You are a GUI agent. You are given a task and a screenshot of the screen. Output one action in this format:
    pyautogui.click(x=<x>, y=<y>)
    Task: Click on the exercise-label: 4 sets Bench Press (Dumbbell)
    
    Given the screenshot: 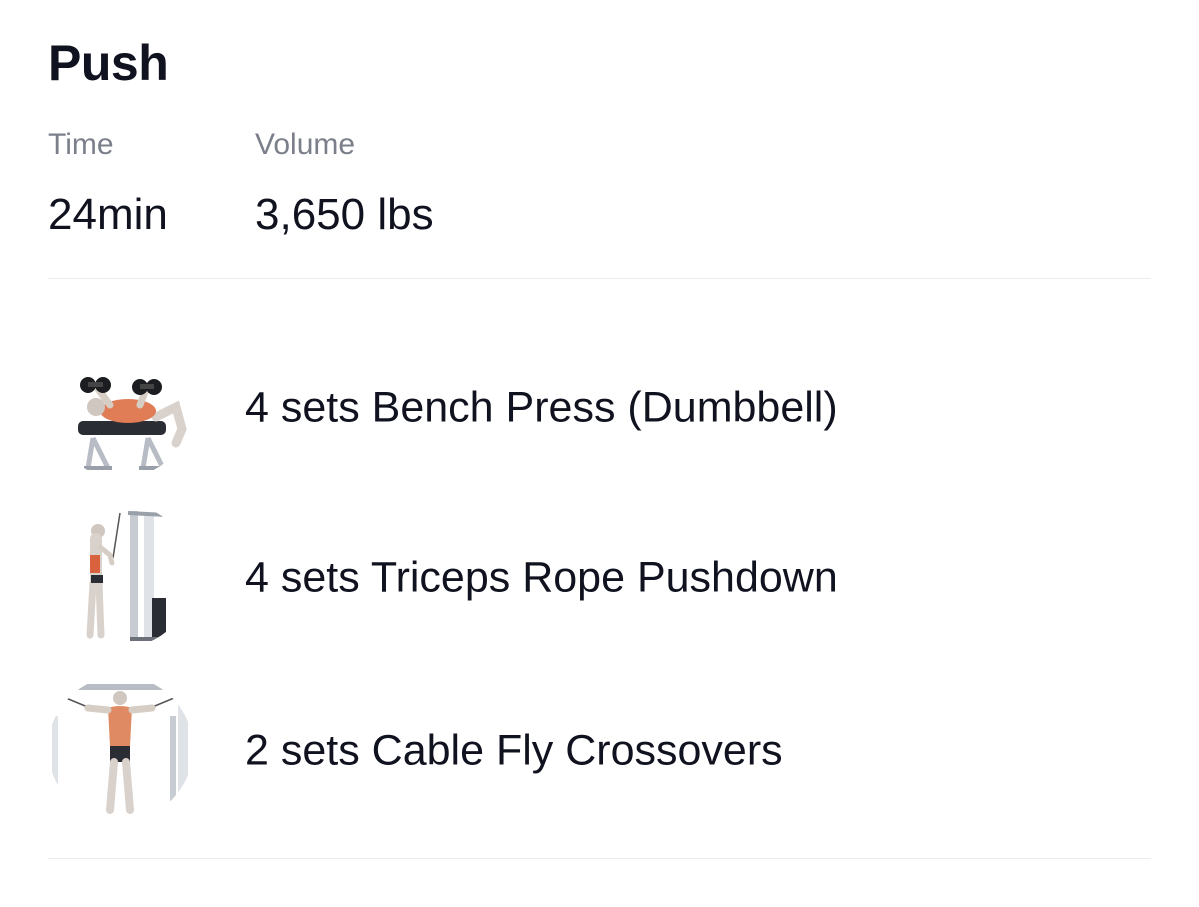 What is the action you would take?
    pyautogui.click(x=541, y=407)
    